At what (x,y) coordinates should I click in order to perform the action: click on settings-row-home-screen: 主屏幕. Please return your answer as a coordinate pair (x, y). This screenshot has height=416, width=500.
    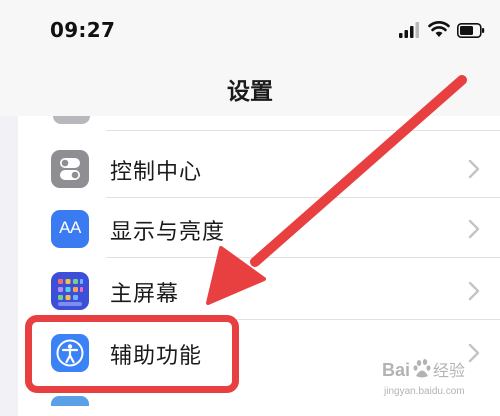
    Looking at the image, I should click on (259, 290).